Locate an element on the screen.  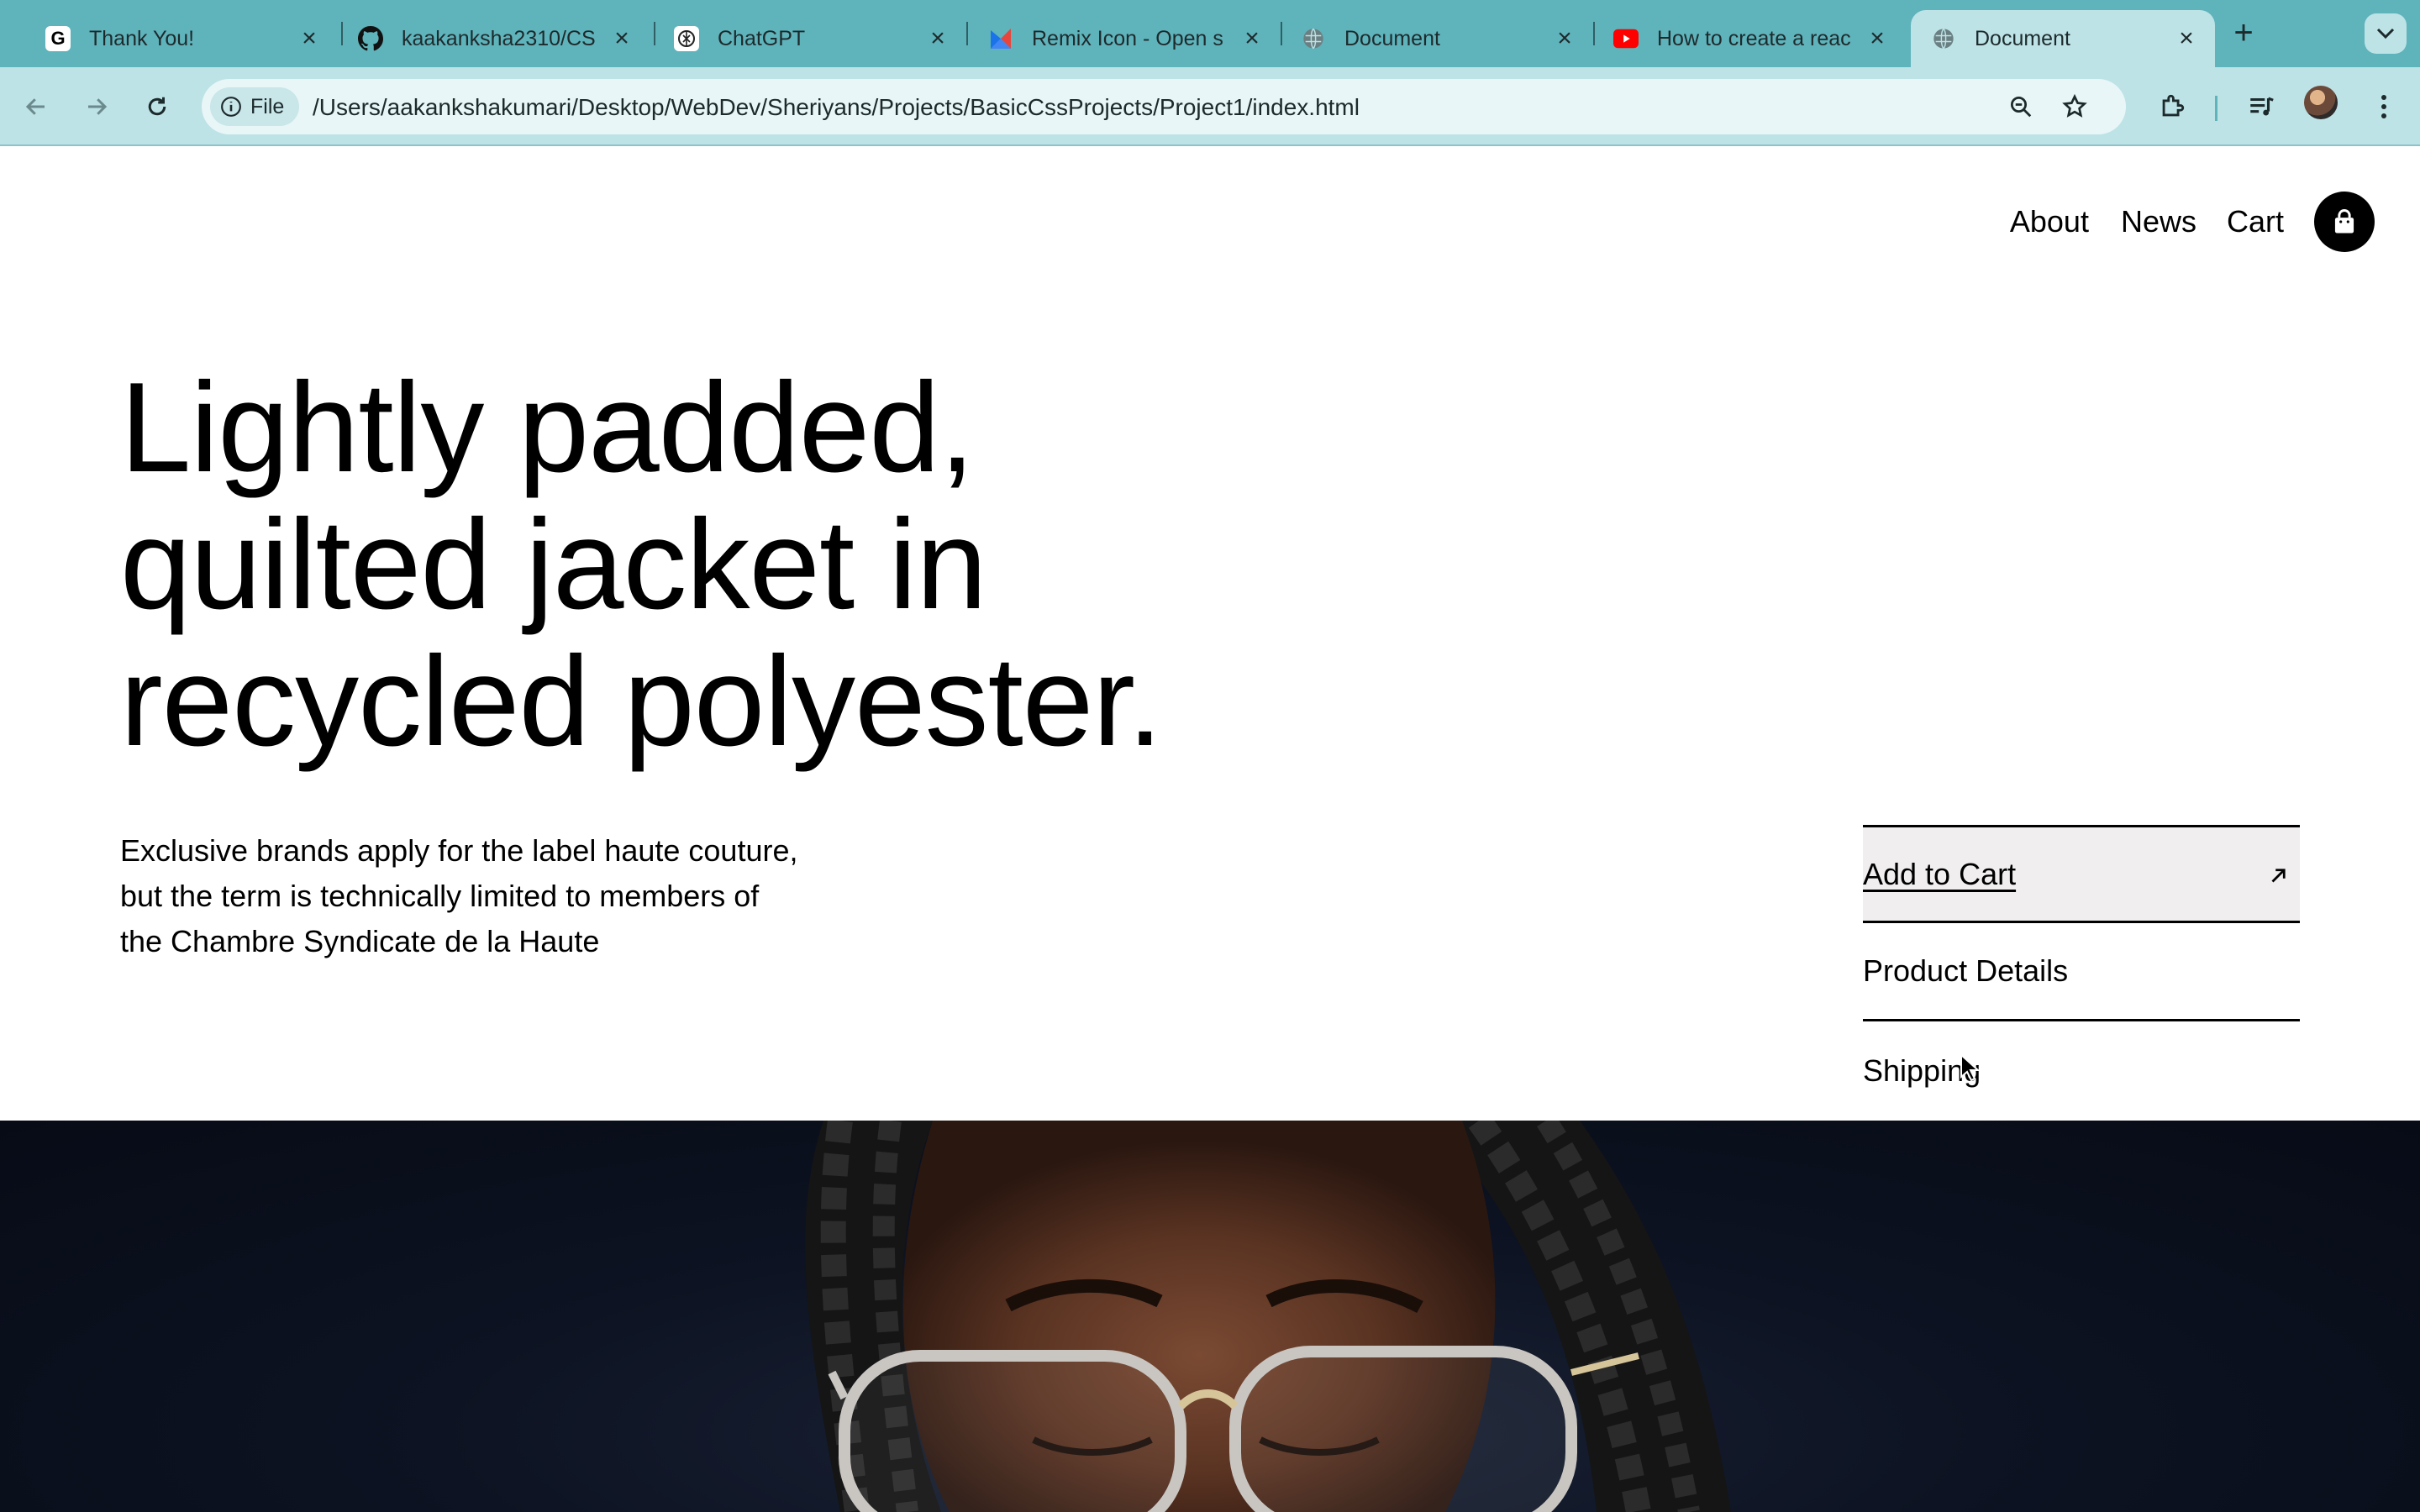
file-chip-label: File is located at coordinates (268, 106).